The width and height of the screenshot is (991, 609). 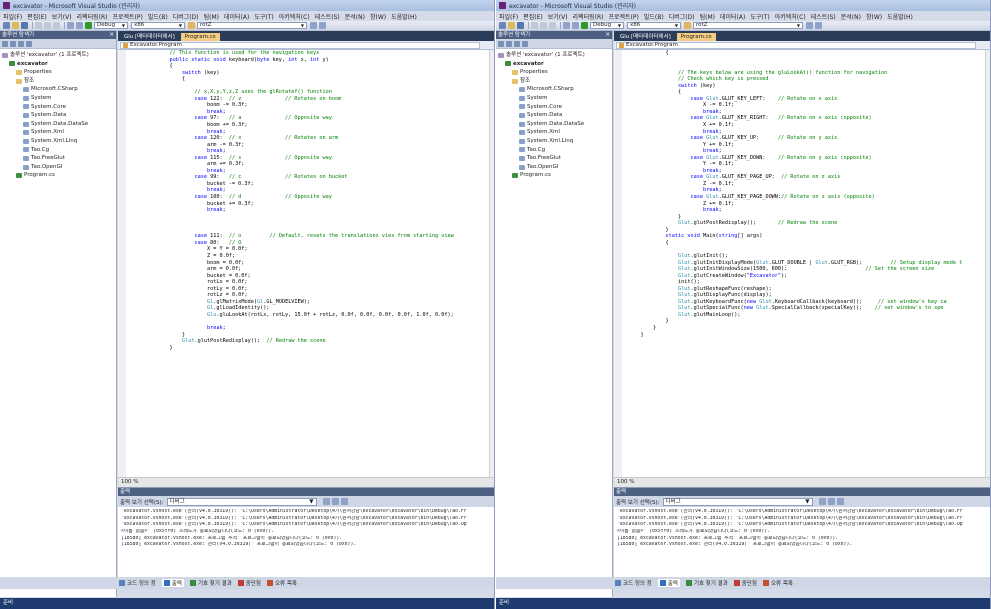 What do you see at coordinates (294, 16) in the screenshot?
I see `menu-item: 아키텍처(C)` at bounding box center [294, 16].